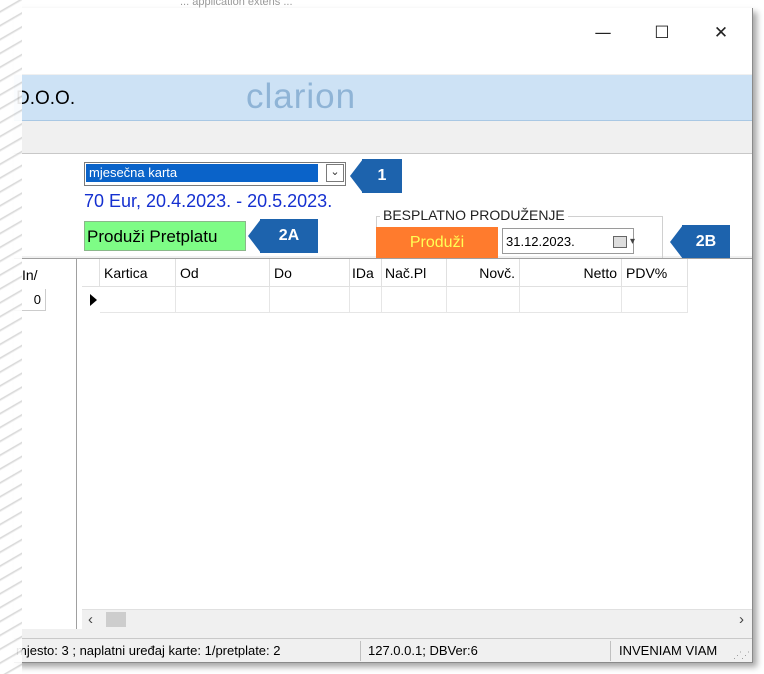 The width and height of the screenshot is (764, 674). Describe the element at coordinates (668, 650) in the screenshot. I see `status-brand: INVENIAM VIAM` at that location.